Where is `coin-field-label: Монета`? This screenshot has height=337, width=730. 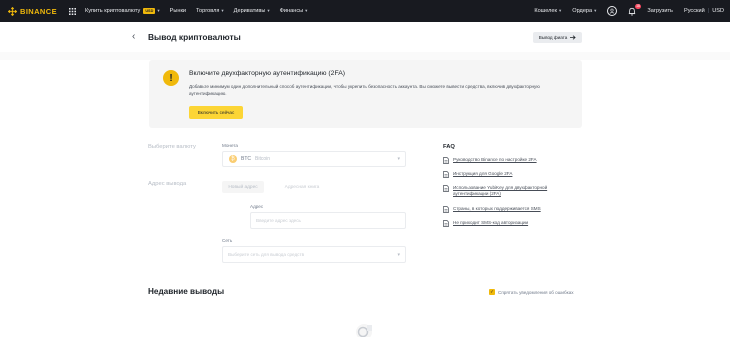 coin-field-label: Монета is located at coordinates (230, 145).